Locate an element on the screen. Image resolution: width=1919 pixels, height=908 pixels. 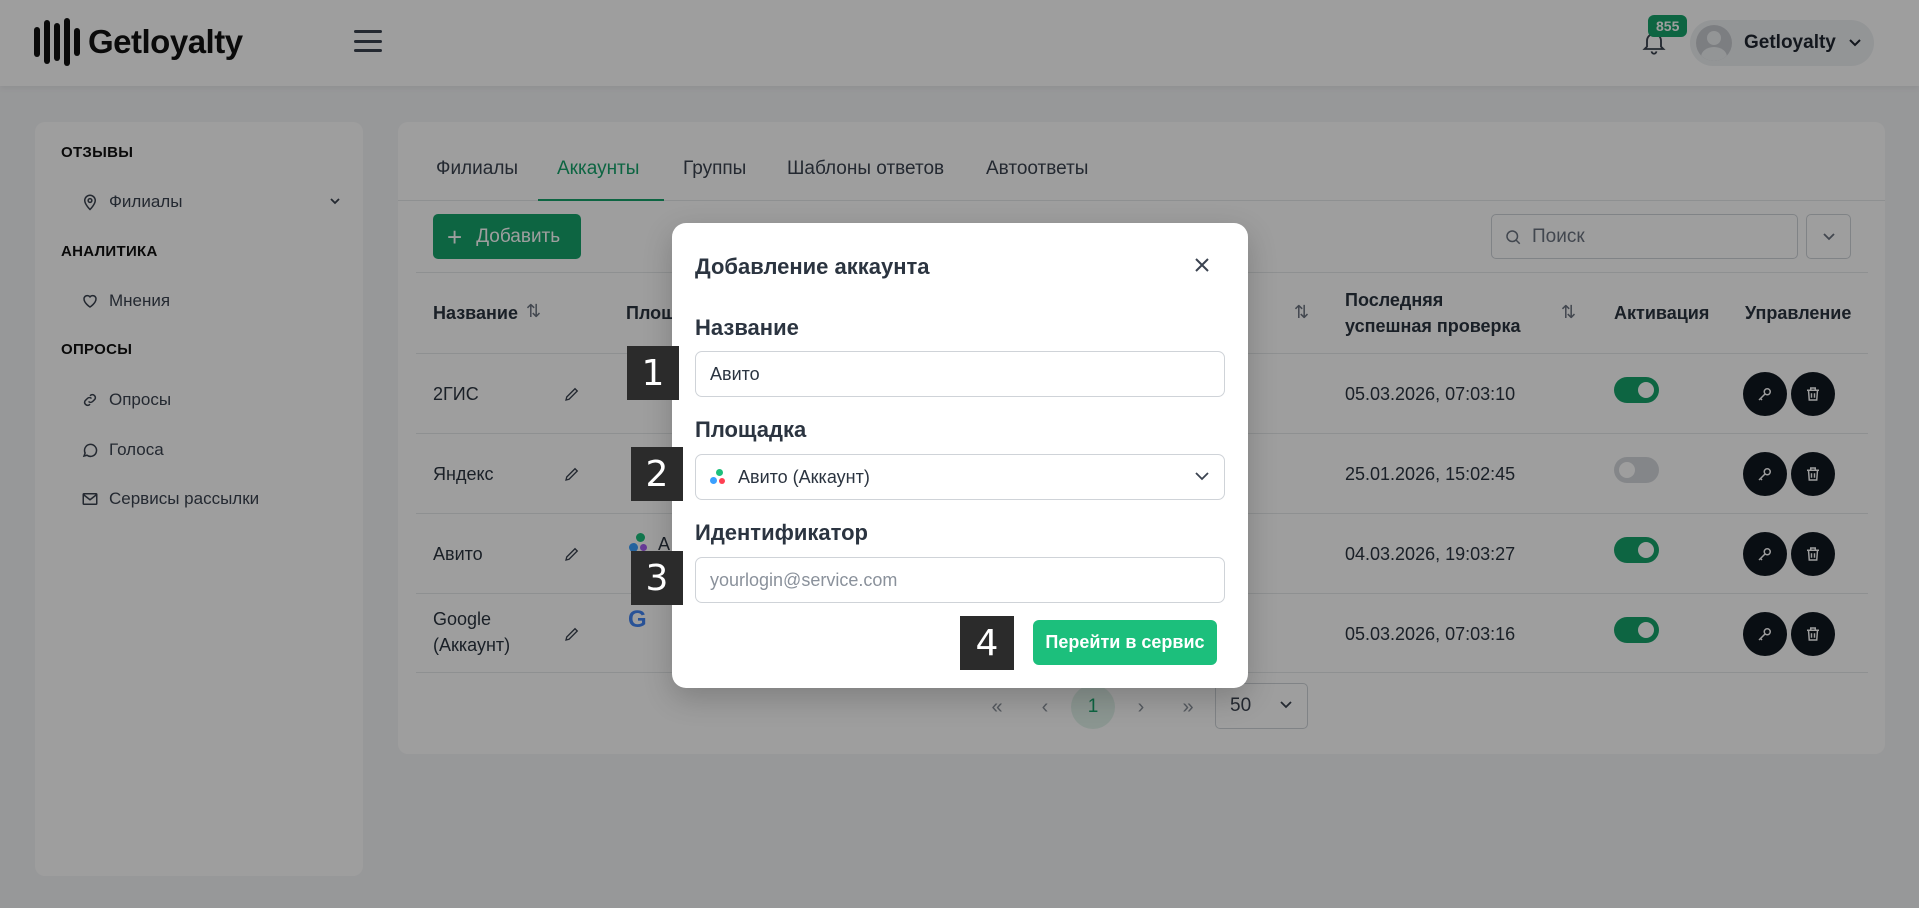
identifier-input-placeholder: yourlogin@service.com is located at coordinates (804, 579).